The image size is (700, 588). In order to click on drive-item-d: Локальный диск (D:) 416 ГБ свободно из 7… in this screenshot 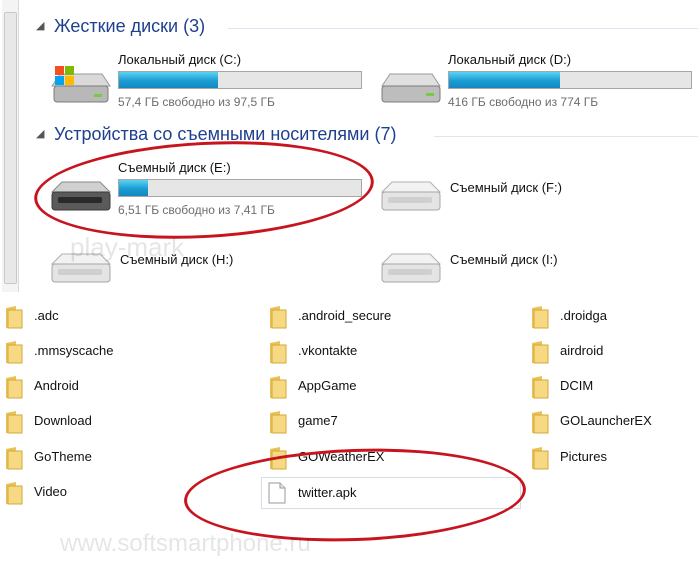, I will do `click(539, 83)`.